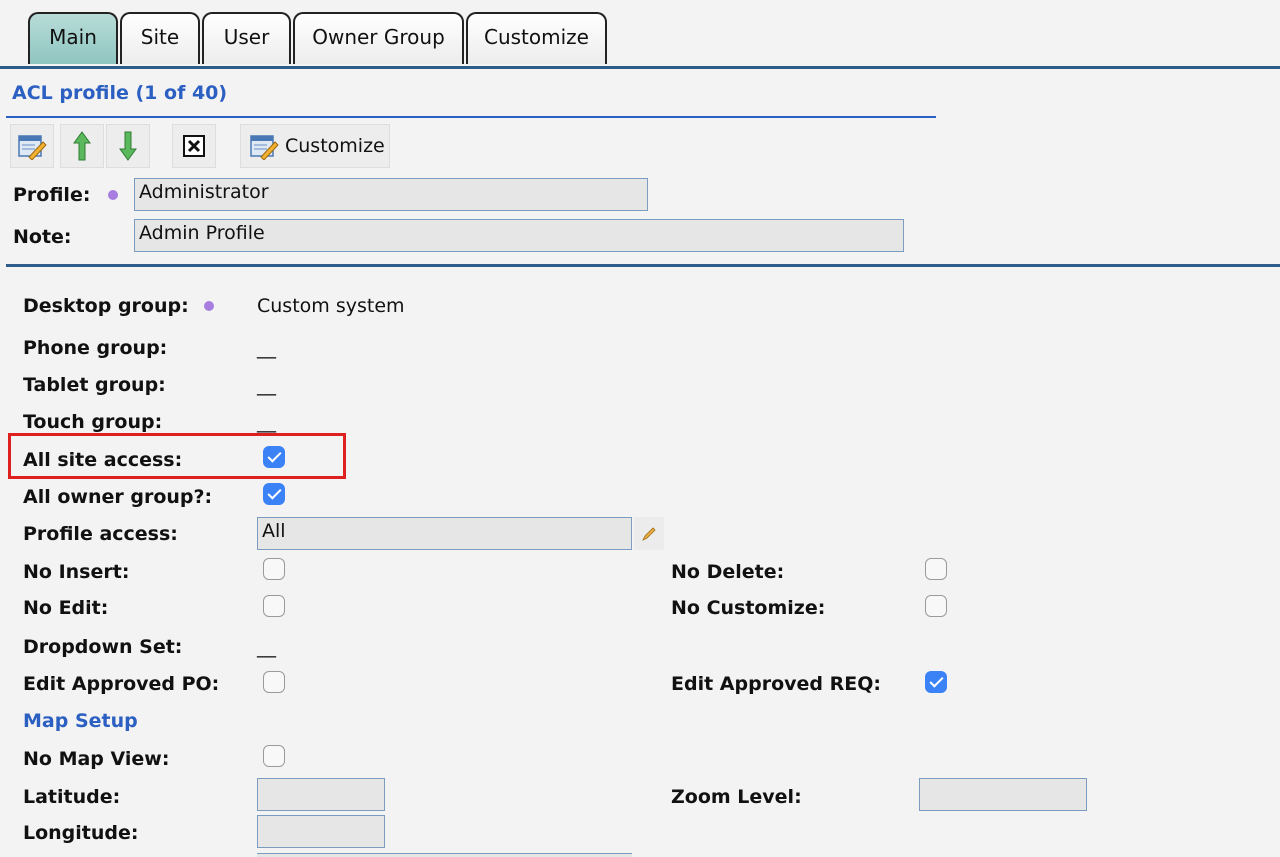  What do you see at coordinates (748, 608) in the screenshot?
I see `no-customize-label: No Customize:` at bounding box center [748, 608].